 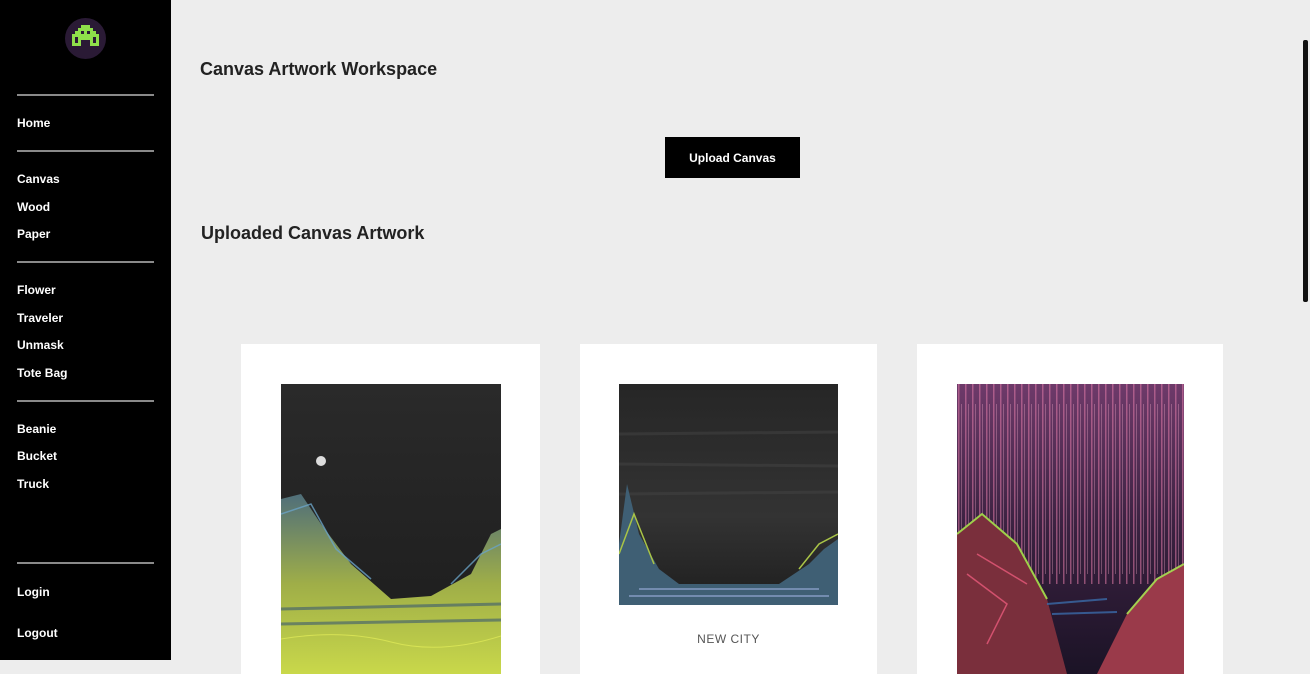 I want to click on sidebar-item-canvas: Canvas, so click(x=38, y=179).